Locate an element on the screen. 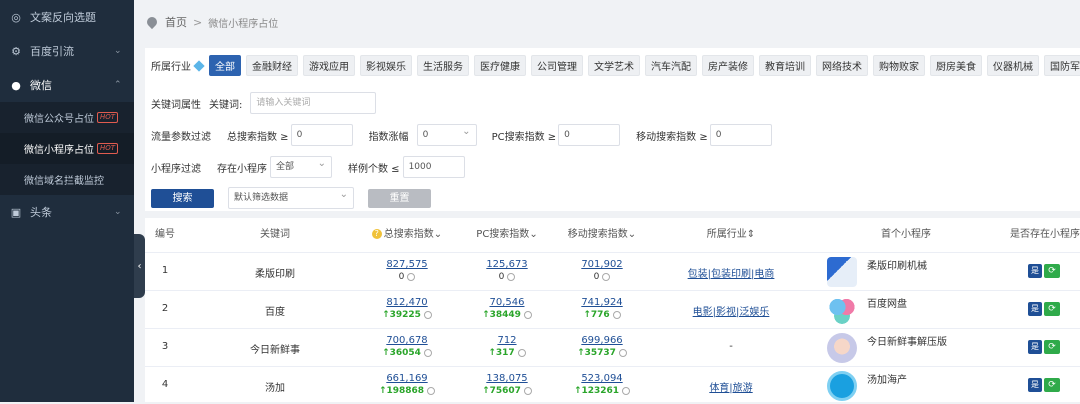  industry-tag: 厨房美食 is located at coordinates (956, 65).